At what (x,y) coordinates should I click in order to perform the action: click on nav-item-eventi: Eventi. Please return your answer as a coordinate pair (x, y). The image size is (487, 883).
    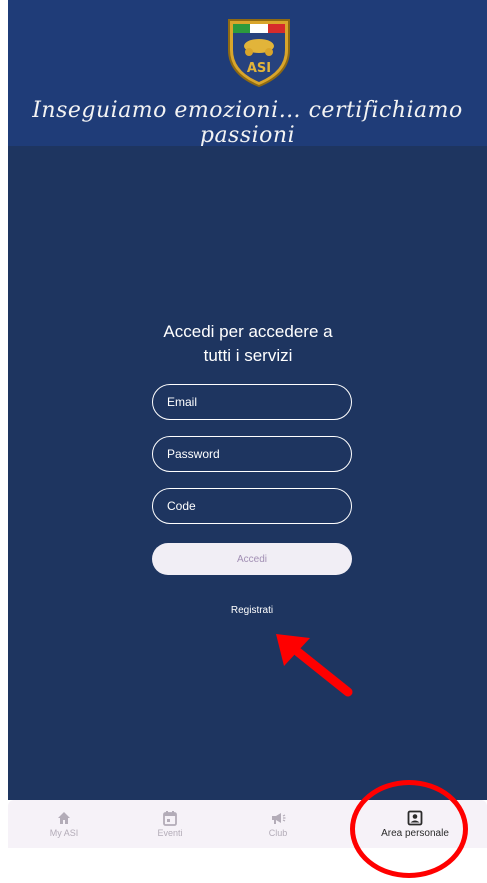
    Looking at the image, I should click on (170, 824).